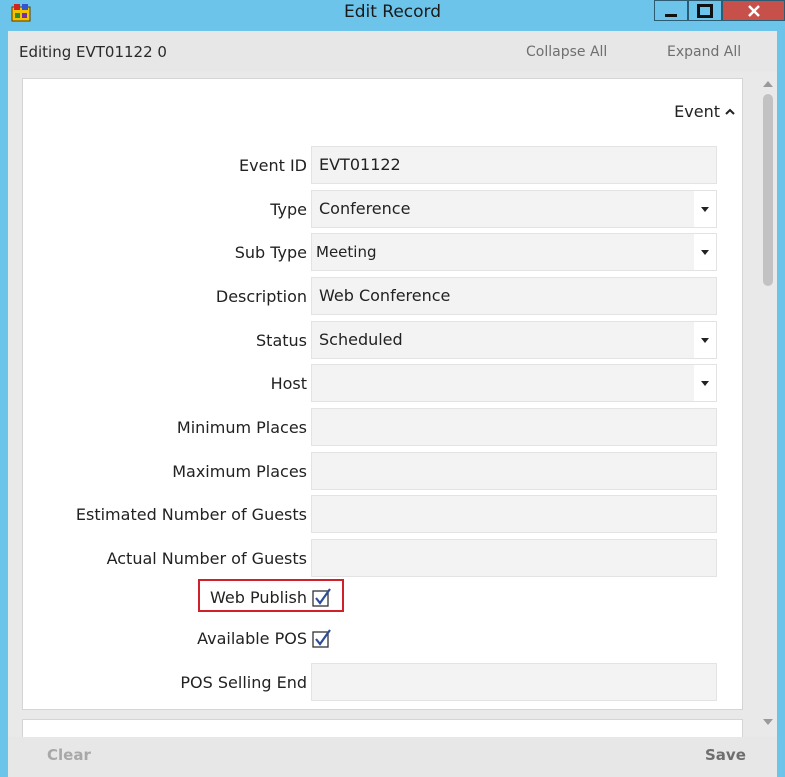 This screenshot has height=777, width=785. Describe the element at coordinates (768, 84) in the screenshot. I see `scroll-up-icon` at that location.